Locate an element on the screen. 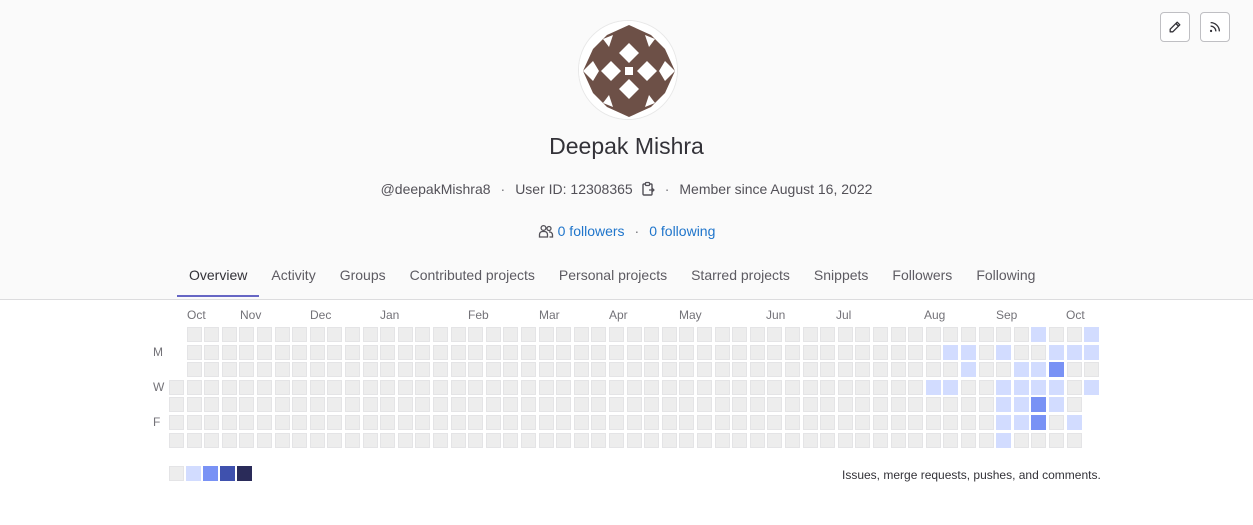 The height and width of the screenshot is (525, 1253). rss-feed-button is located at coordinates (1215, 27).